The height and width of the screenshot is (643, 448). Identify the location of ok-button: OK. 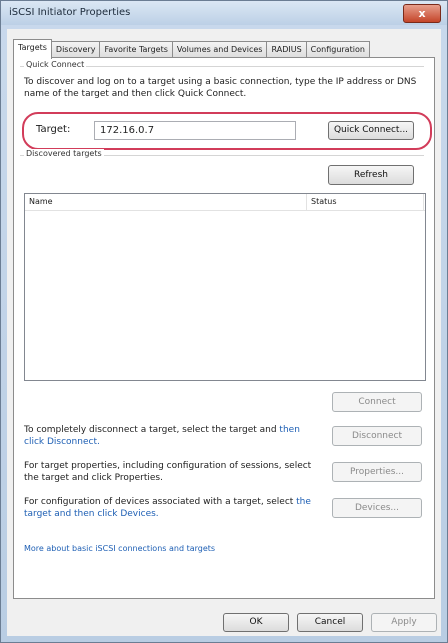
(256, 622).